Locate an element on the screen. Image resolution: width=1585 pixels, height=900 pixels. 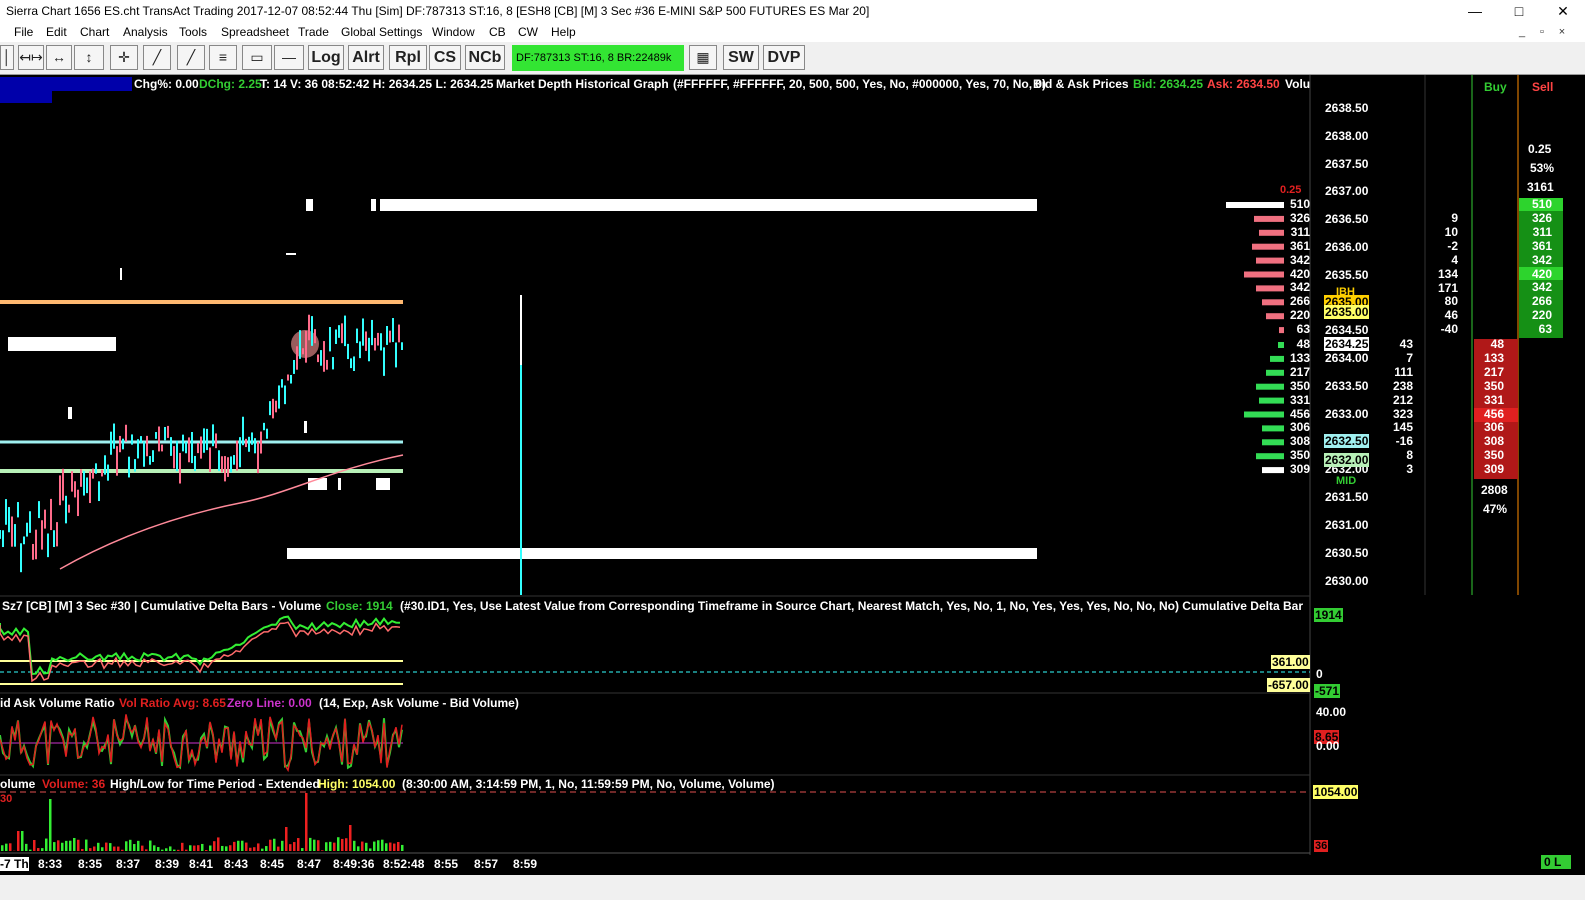
menu-trade: Trade is located at coordinates (313, 32).